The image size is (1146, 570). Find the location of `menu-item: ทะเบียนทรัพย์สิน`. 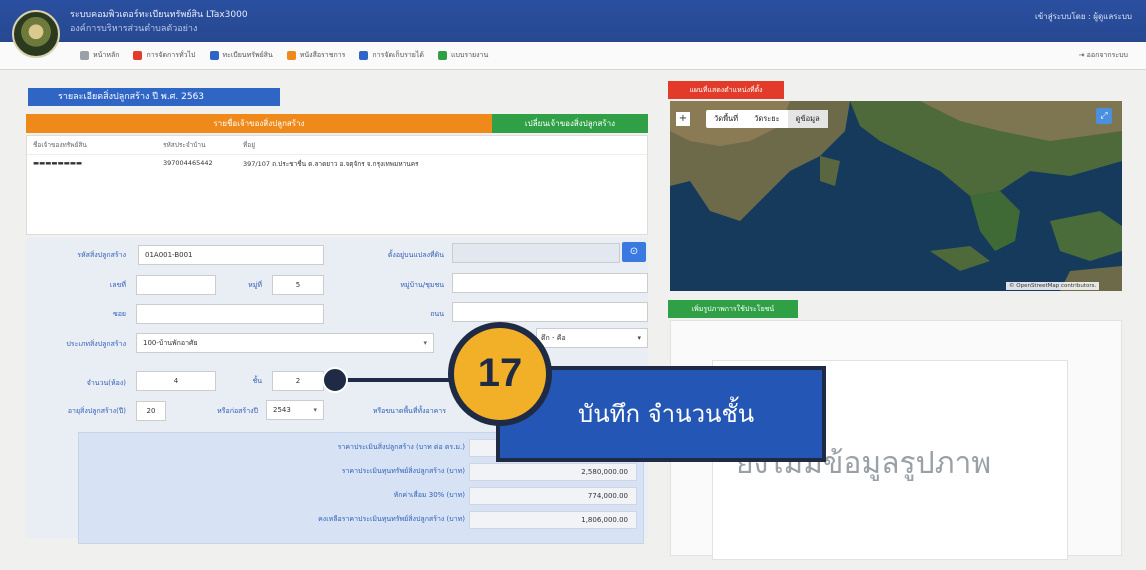

menu-item: ทะเบียนทรัพย์สิน is located at coordinates (241, 55).